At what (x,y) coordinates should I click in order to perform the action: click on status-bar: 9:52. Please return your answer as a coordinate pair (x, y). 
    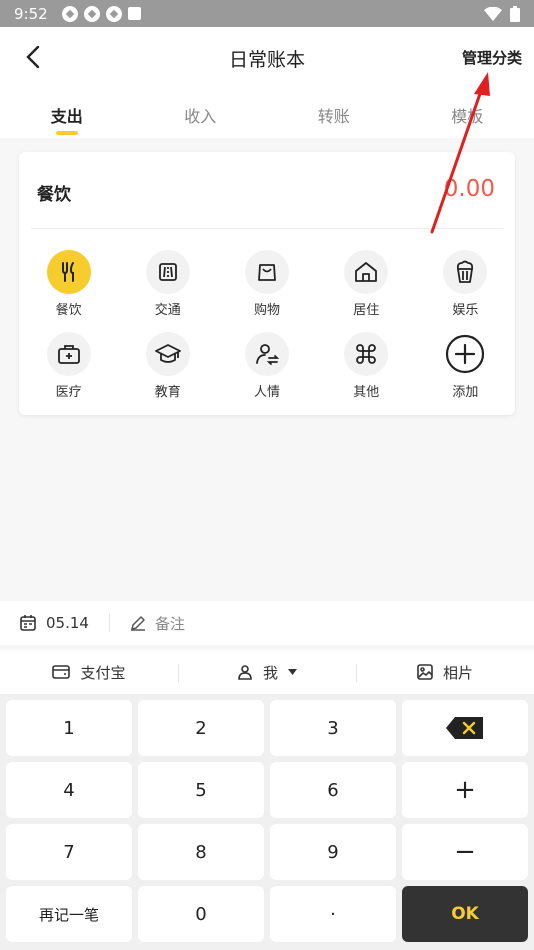
    Looking at the image, I should click on (267, 13).